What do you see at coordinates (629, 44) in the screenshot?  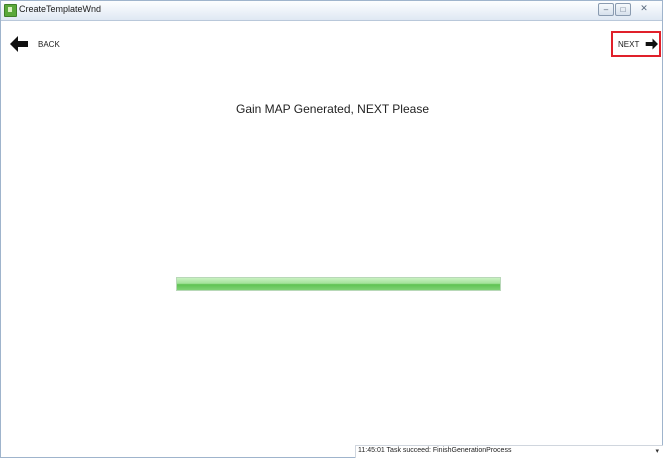 I see `next-label: NEXT` at bounding box center [629, 44].